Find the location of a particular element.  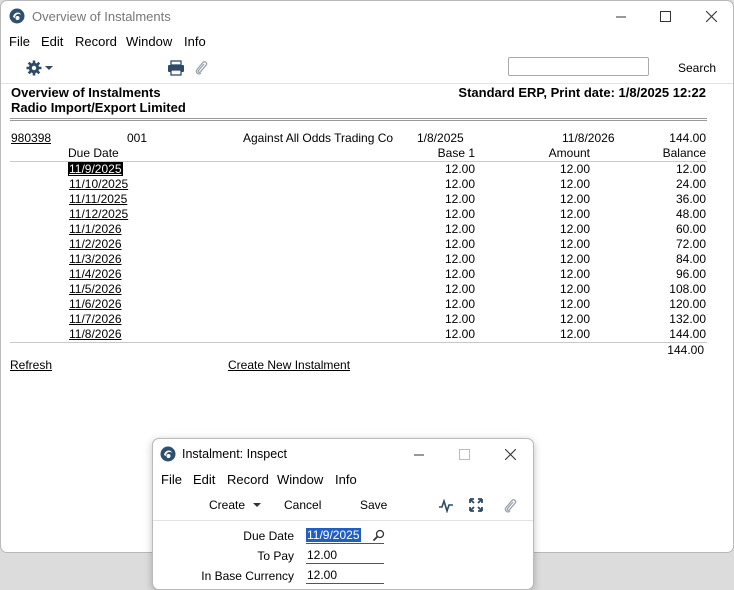

row-balance: 144.00 is located at coordinates (687, 334).